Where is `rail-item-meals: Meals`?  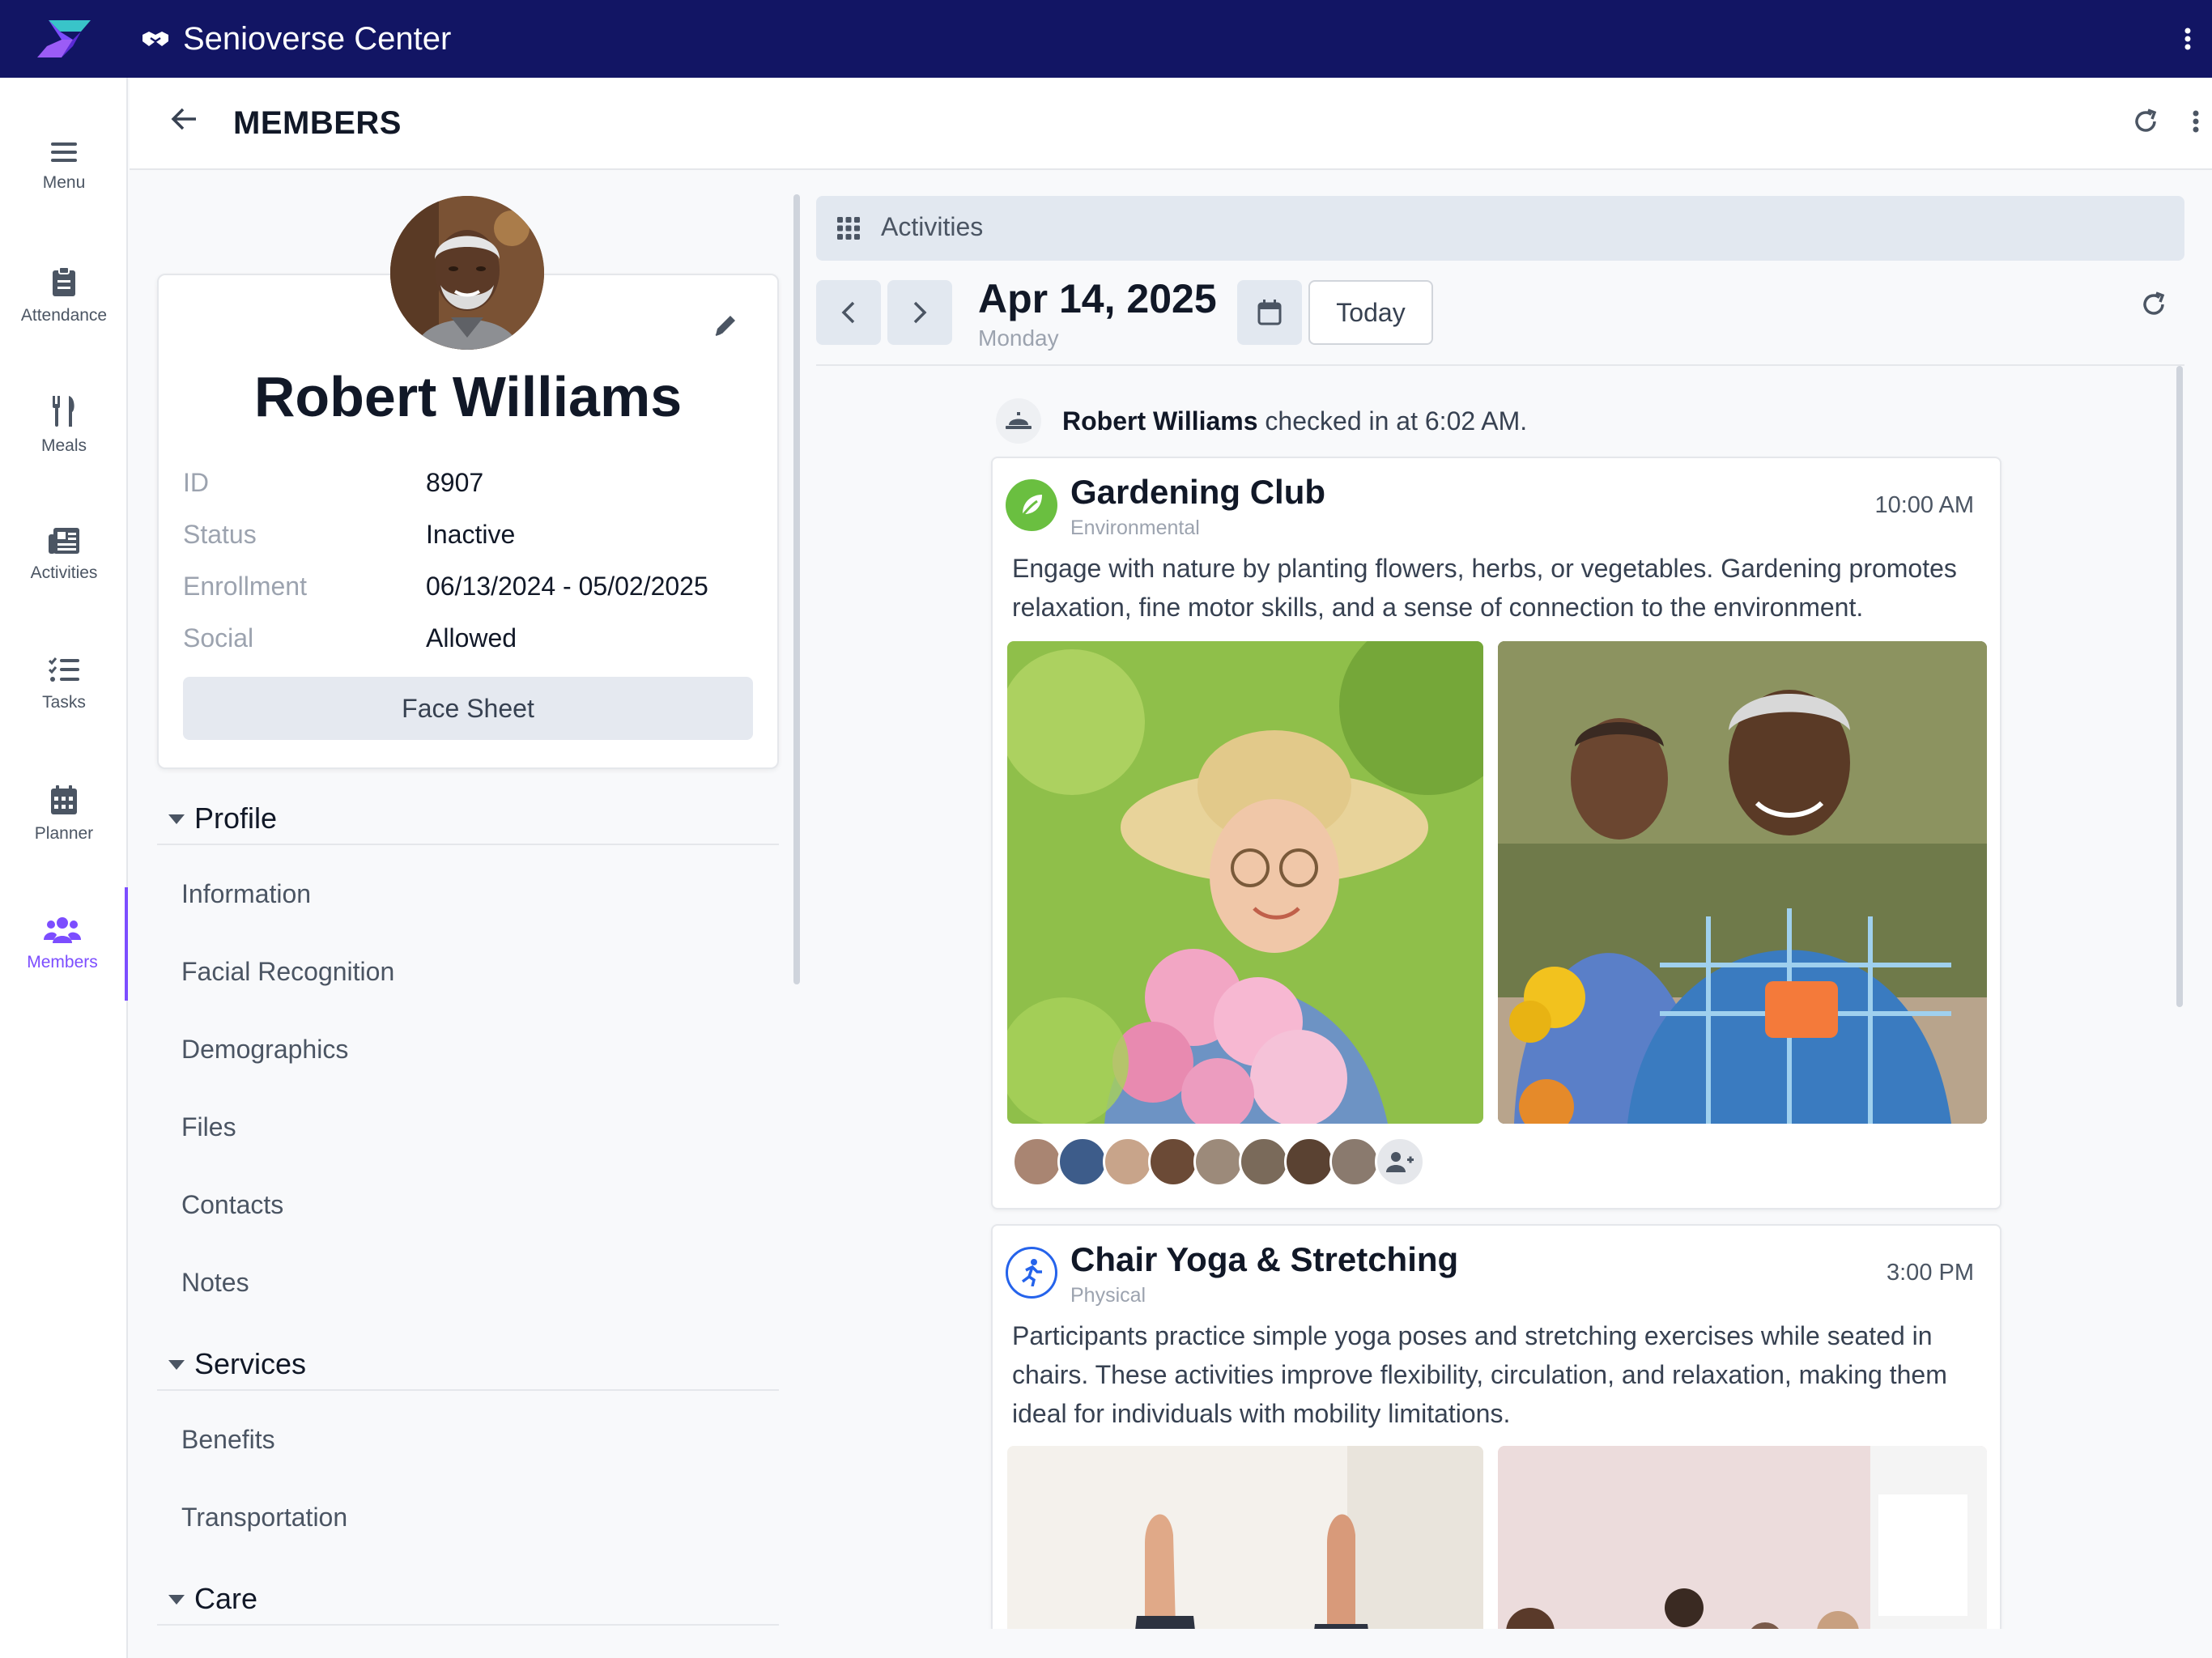
rail-item-meals: Meals is located at coordinates (64, 426).